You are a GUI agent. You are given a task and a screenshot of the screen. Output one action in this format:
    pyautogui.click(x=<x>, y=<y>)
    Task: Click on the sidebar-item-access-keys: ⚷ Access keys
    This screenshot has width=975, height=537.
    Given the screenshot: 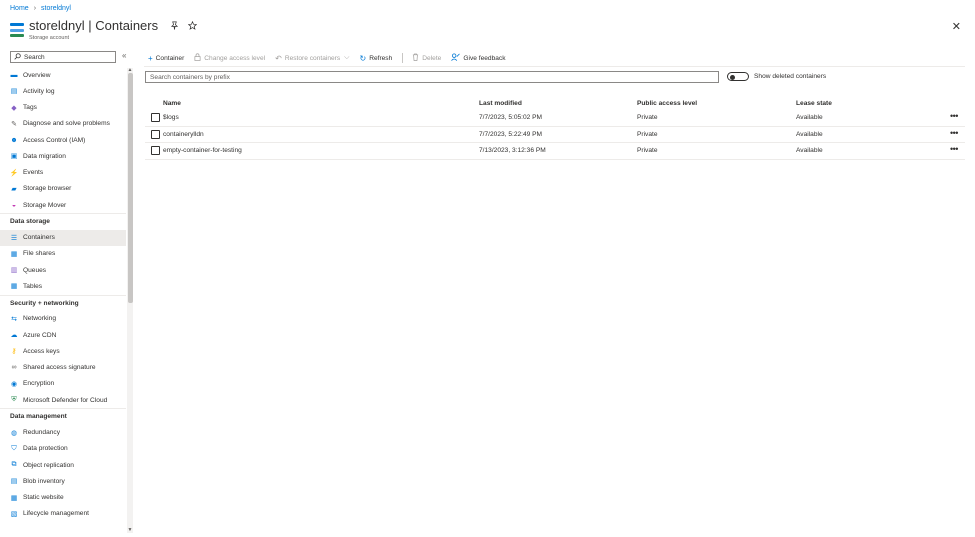 What is the action you would take?
    pyautogui.click(x=63, y=351)
    